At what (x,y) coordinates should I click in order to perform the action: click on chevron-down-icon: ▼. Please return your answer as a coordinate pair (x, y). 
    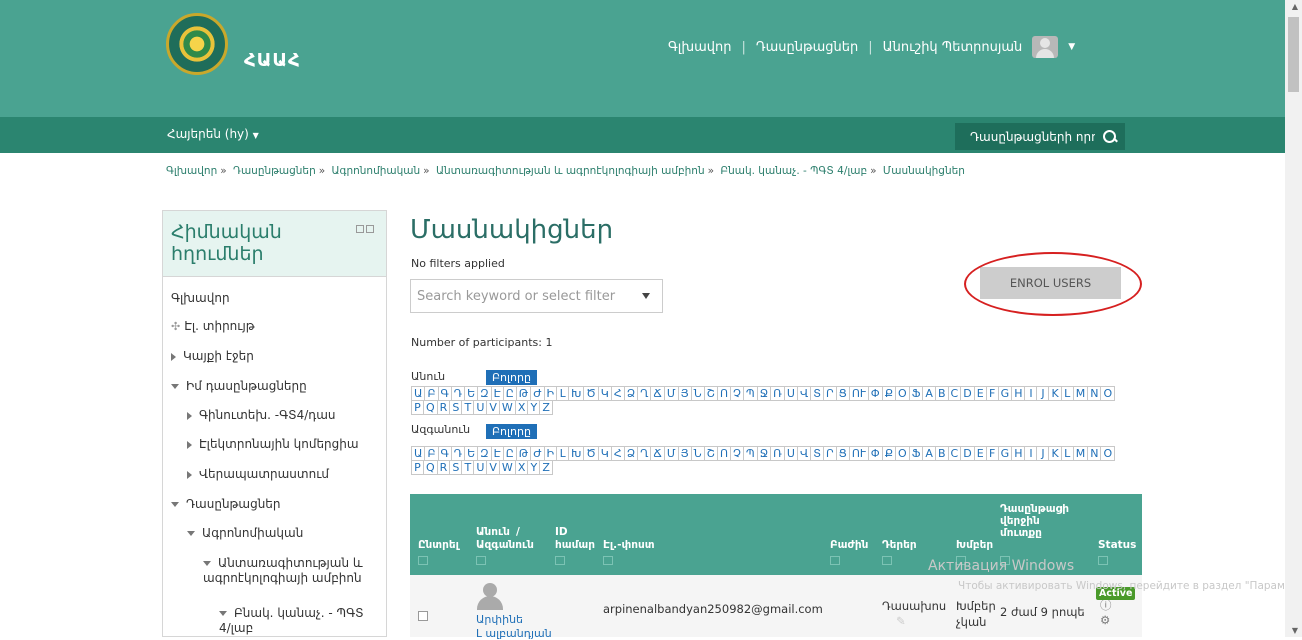
    Looking at the image, I should click on (1071, 47).